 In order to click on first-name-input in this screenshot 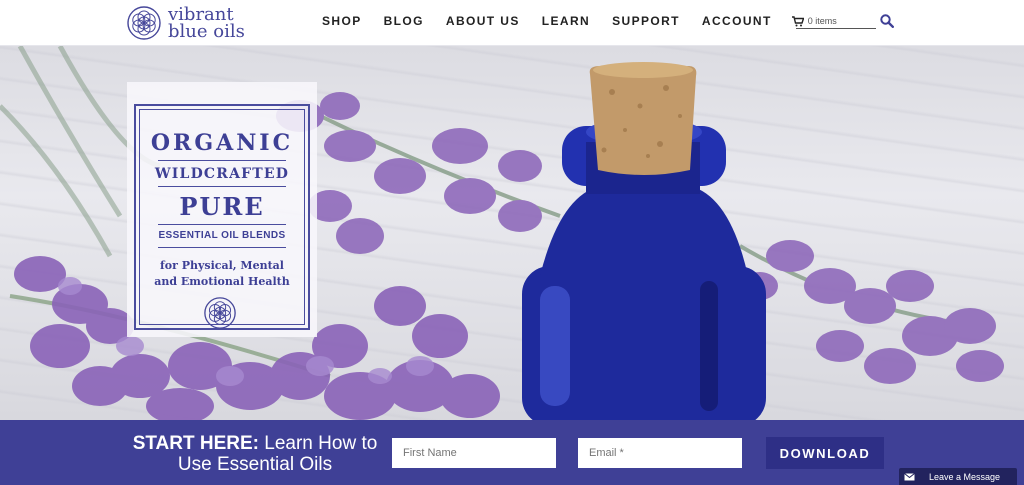, I will do `click(474, 453)`.